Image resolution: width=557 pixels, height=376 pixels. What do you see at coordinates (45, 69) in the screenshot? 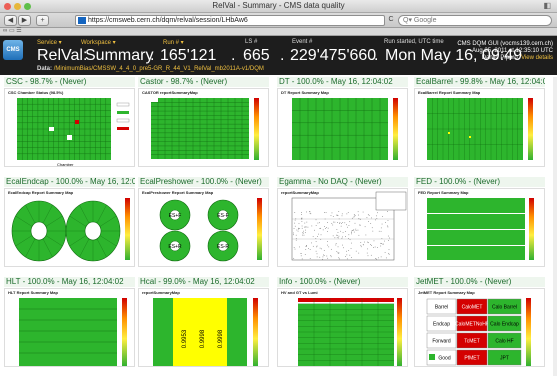
I see `dataset-label: Data:` at bounding box center [45, 69].